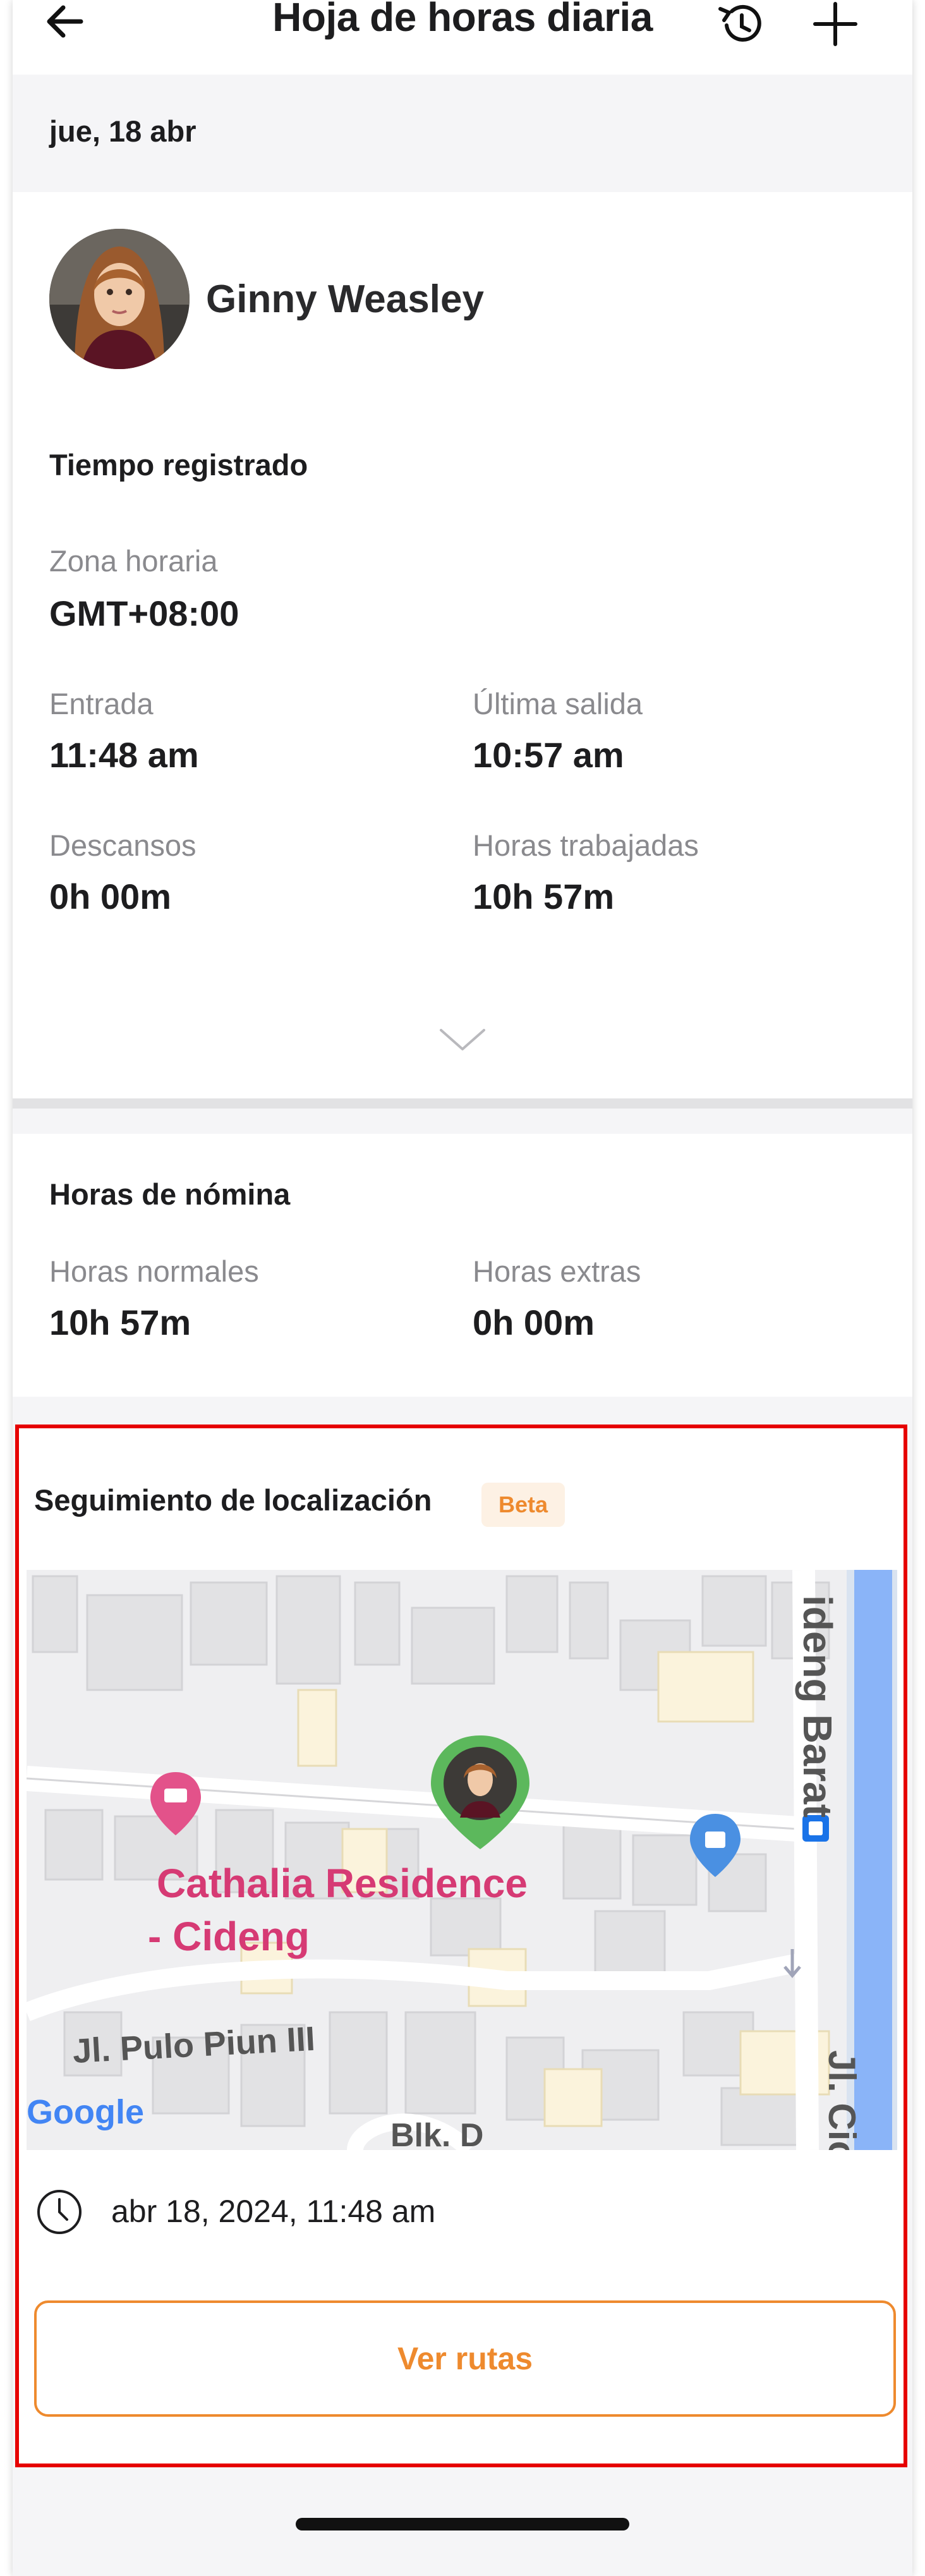  Describe the element at coordinates (342, 1883) in the screenshot. I see `poi-label-line1: Cathalia Residence` at that location.